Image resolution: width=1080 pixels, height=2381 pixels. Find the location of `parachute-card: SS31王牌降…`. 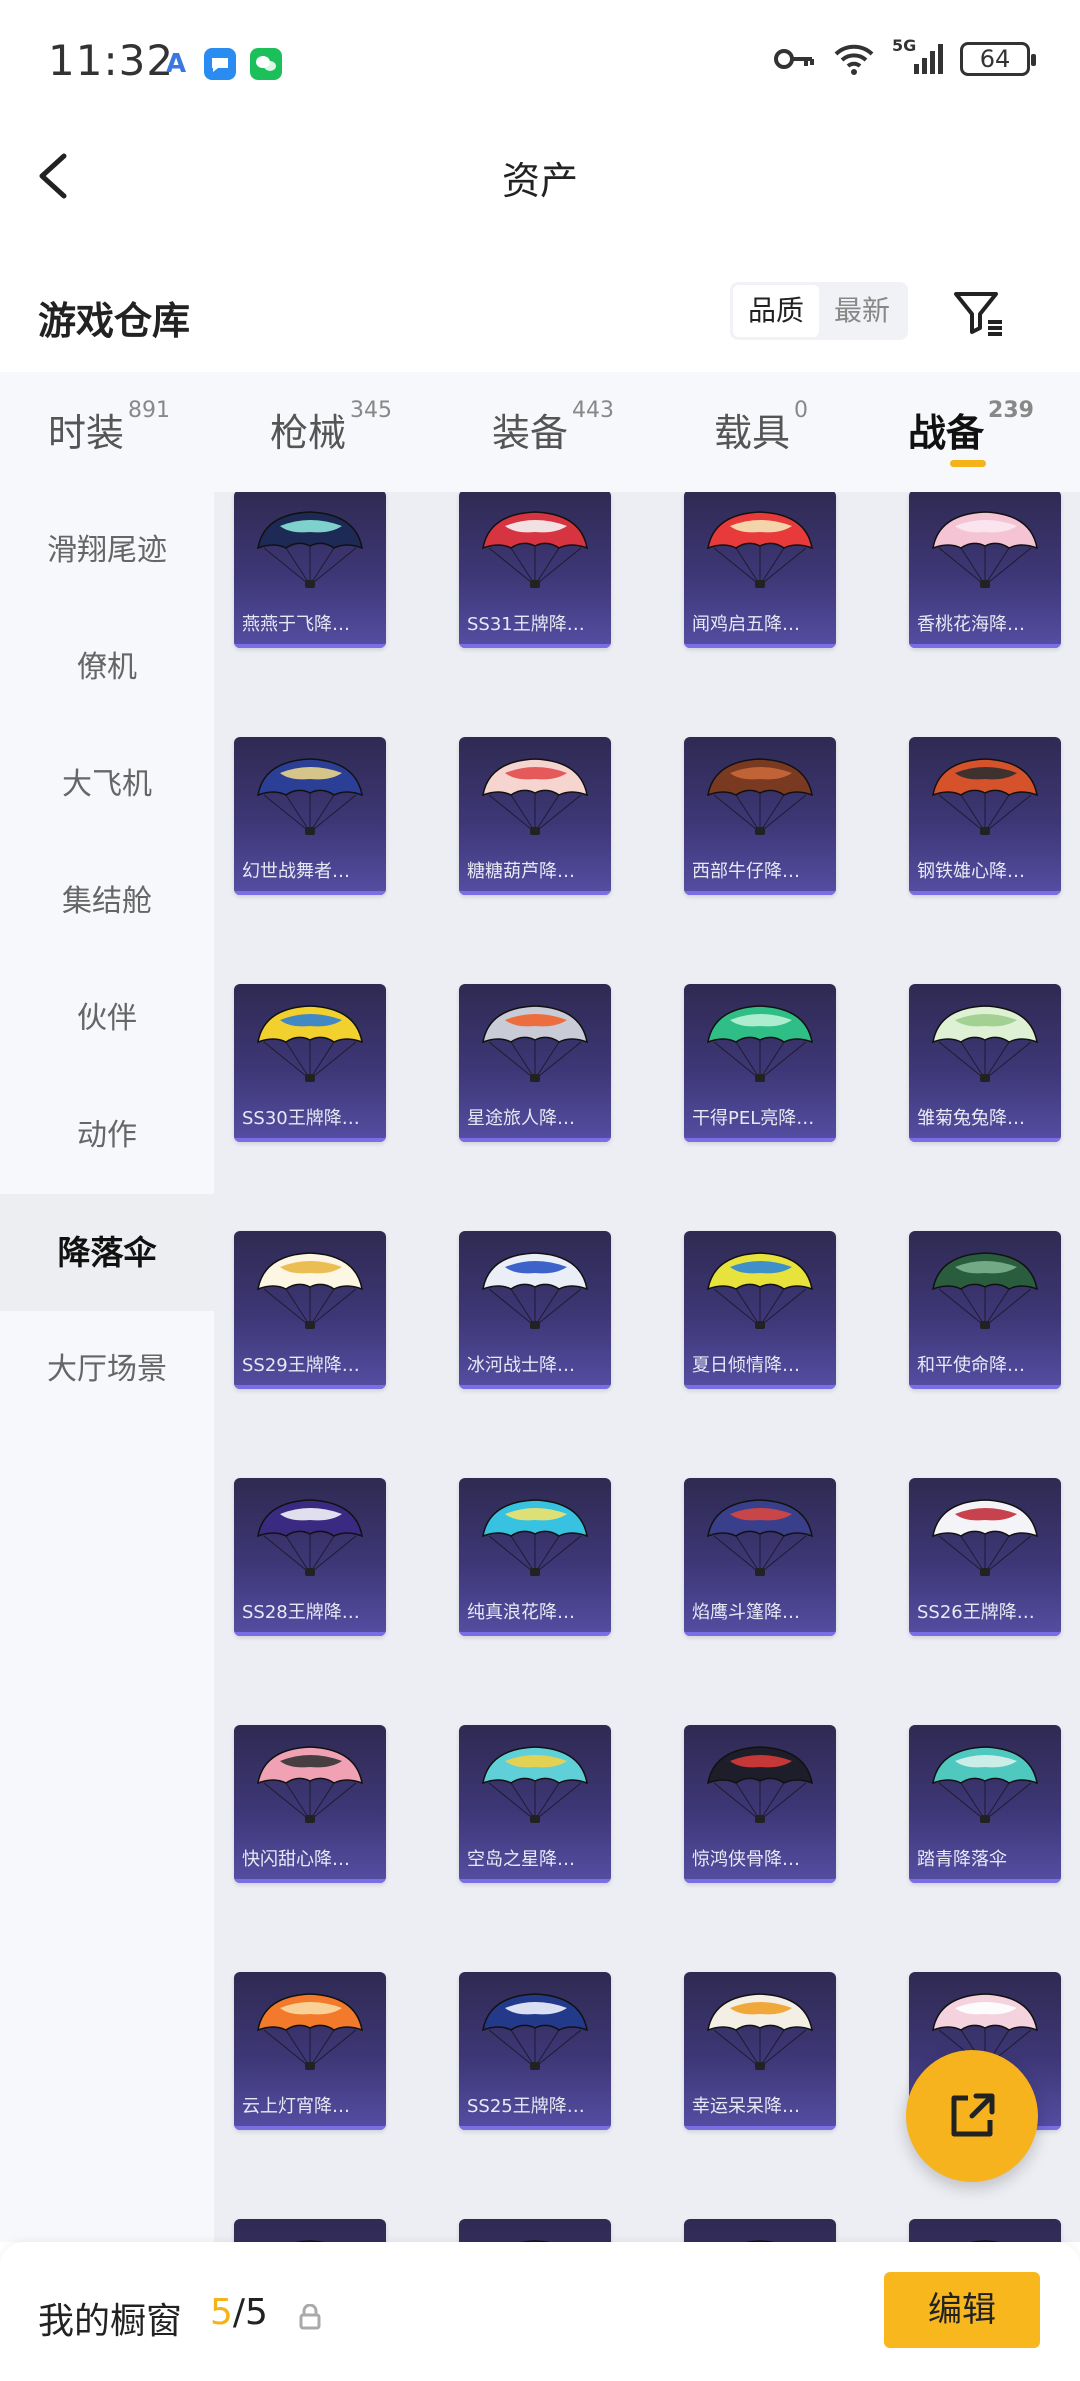

parachute-card: SS31王牌降… is located at coordinates (535, 570).